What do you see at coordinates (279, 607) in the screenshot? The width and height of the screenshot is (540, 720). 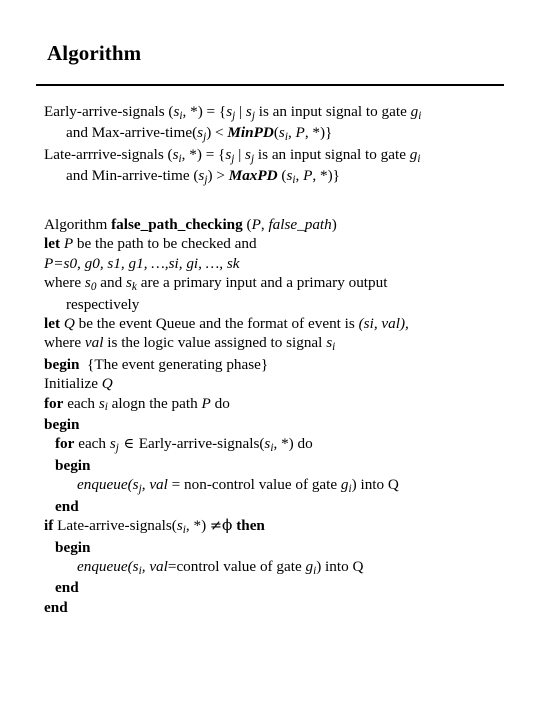 I see `end-outer-line: end` at bounding box center [279, 607].